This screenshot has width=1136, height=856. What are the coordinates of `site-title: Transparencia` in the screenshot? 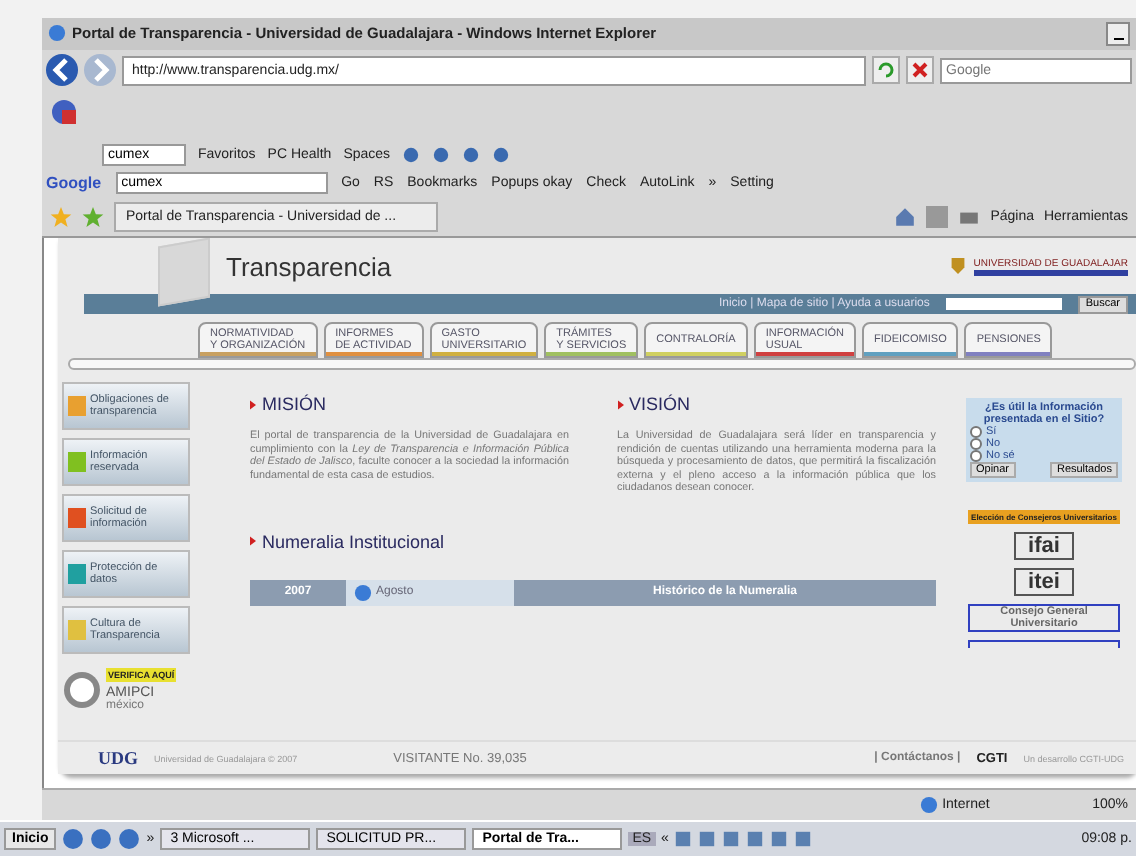 It's located at (309, 266).